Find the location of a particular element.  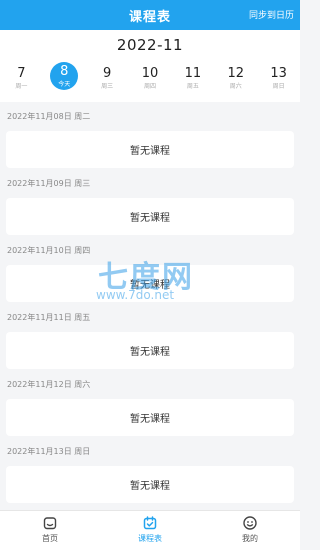

section-date: 2022年11月08日 周二 is located at coordinates (49, 116).